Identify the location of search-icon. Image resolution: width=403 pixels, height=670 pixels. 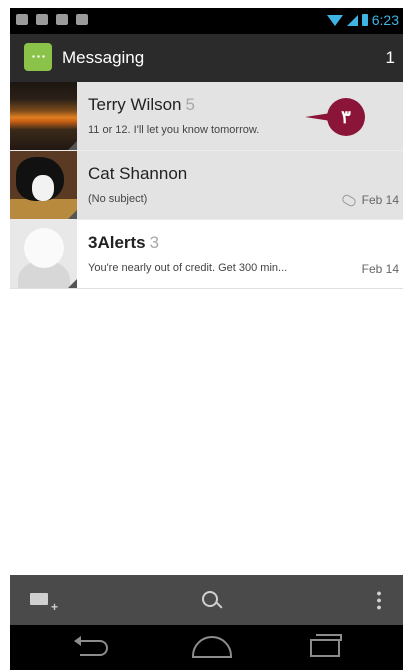
(210, 599).